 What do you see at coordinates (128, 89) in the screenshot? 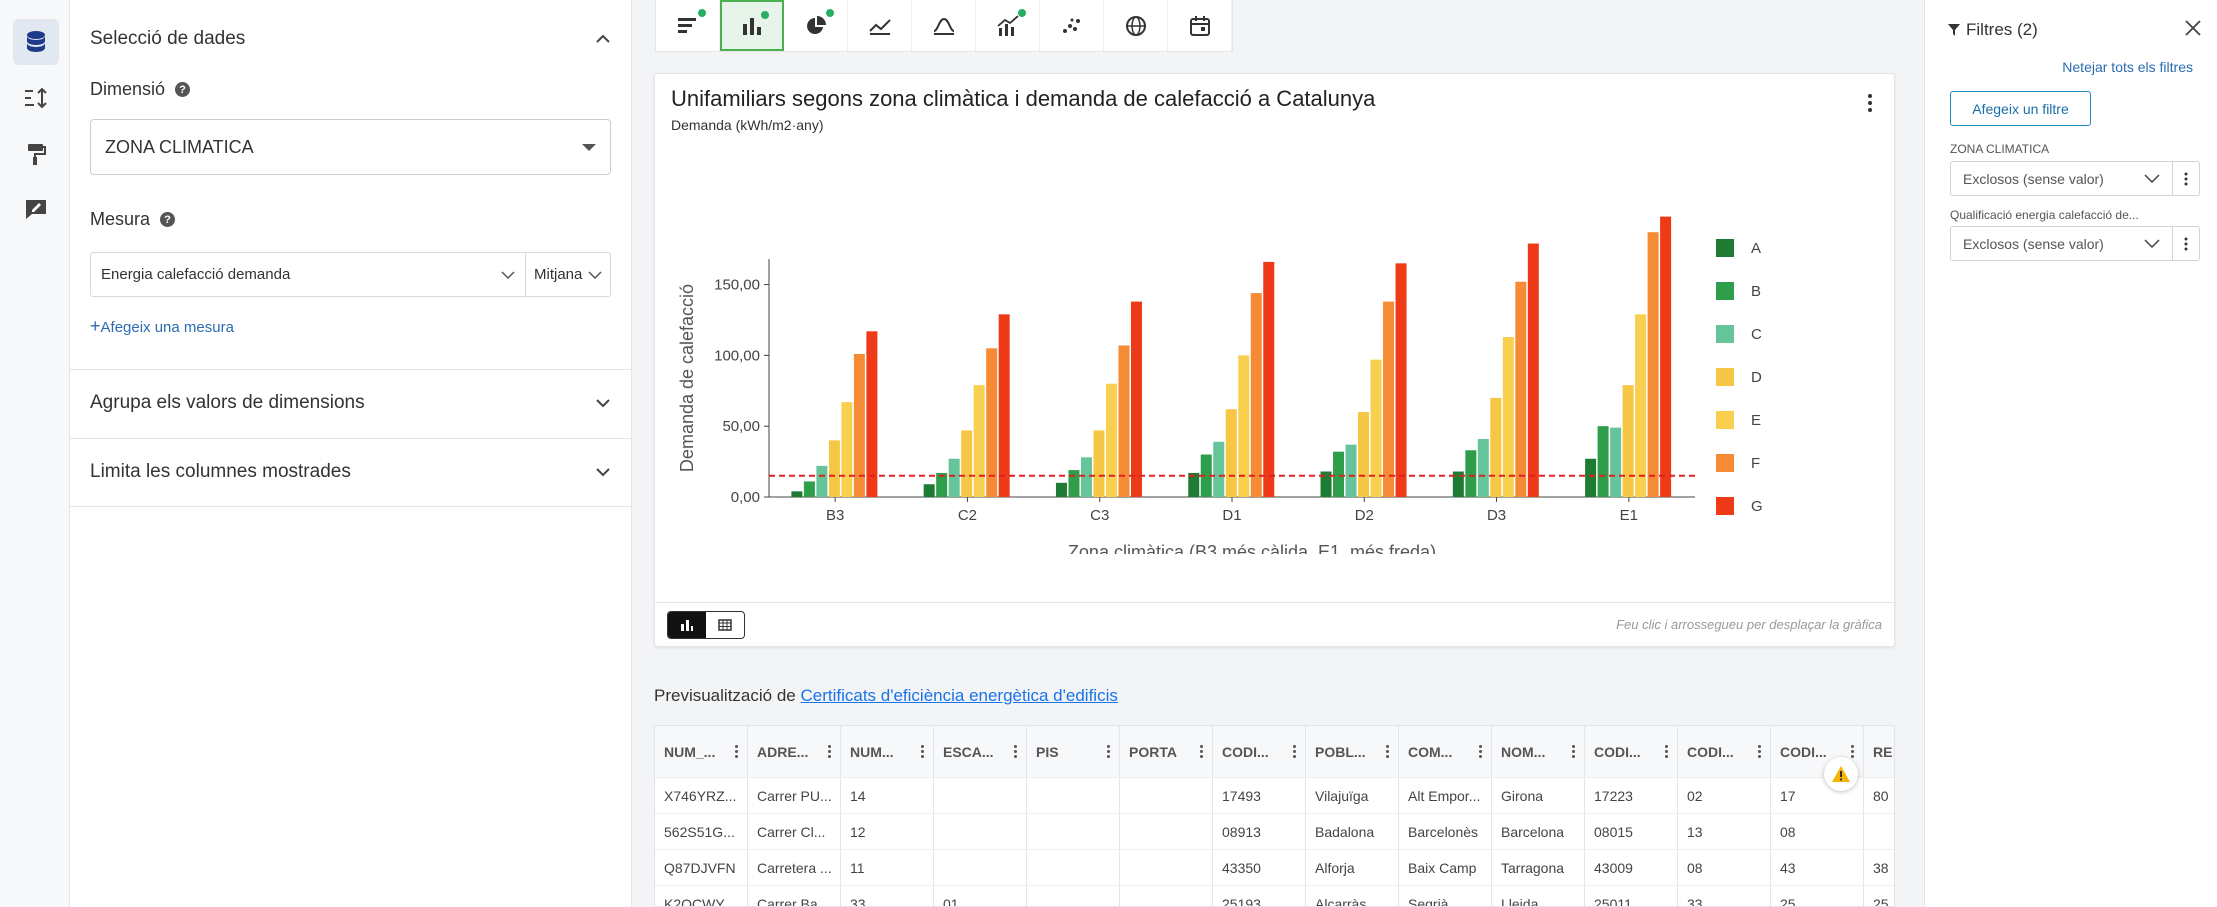
I see `dimension-label: Dimensió` at bounding box center [128, 89].